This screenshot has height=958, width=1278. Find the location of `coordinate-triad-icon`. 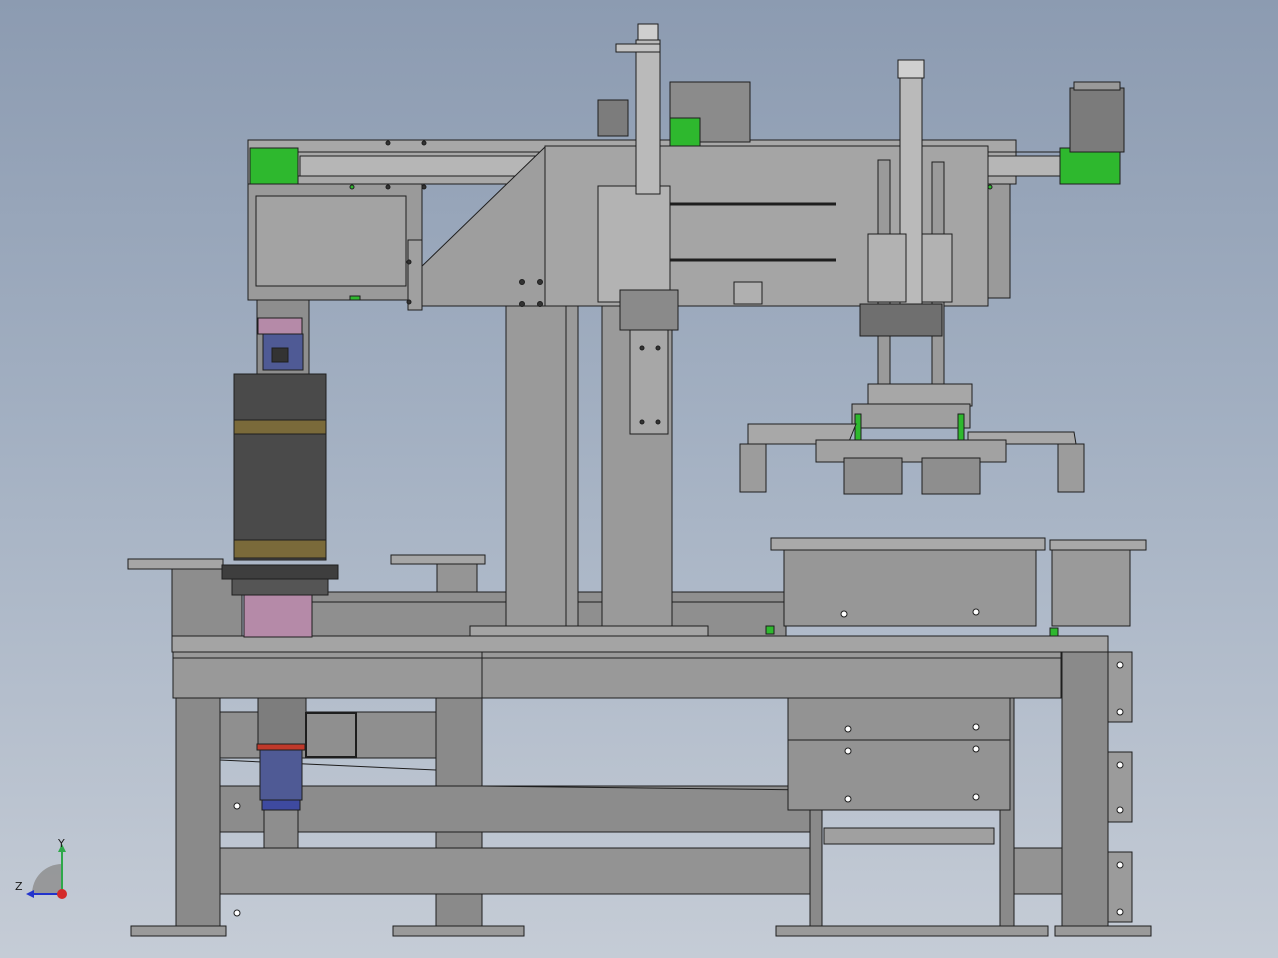

coordinate-triad-icon is located at coordinates (46, 871).